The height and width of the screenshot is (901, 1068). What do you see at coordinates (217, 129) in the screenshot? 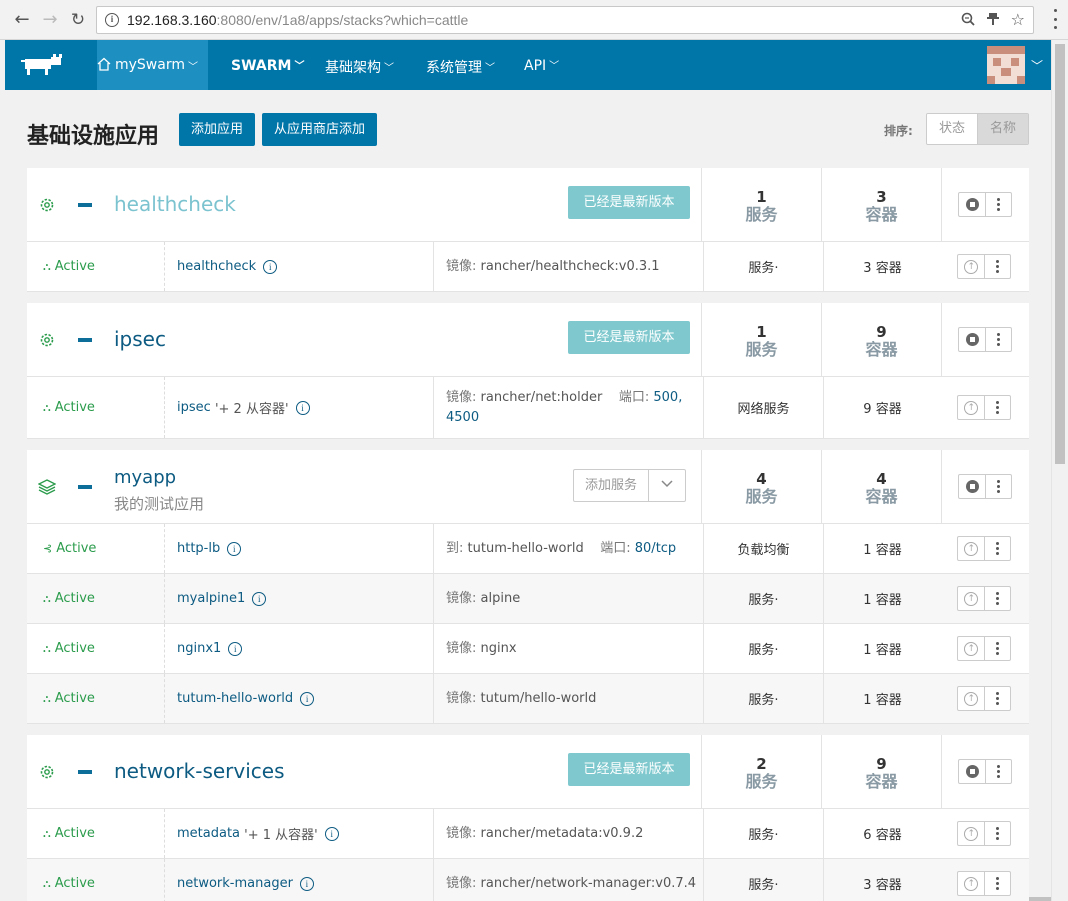
I see `add-stack-button: 添加应用` at bounding box center [217, 129].